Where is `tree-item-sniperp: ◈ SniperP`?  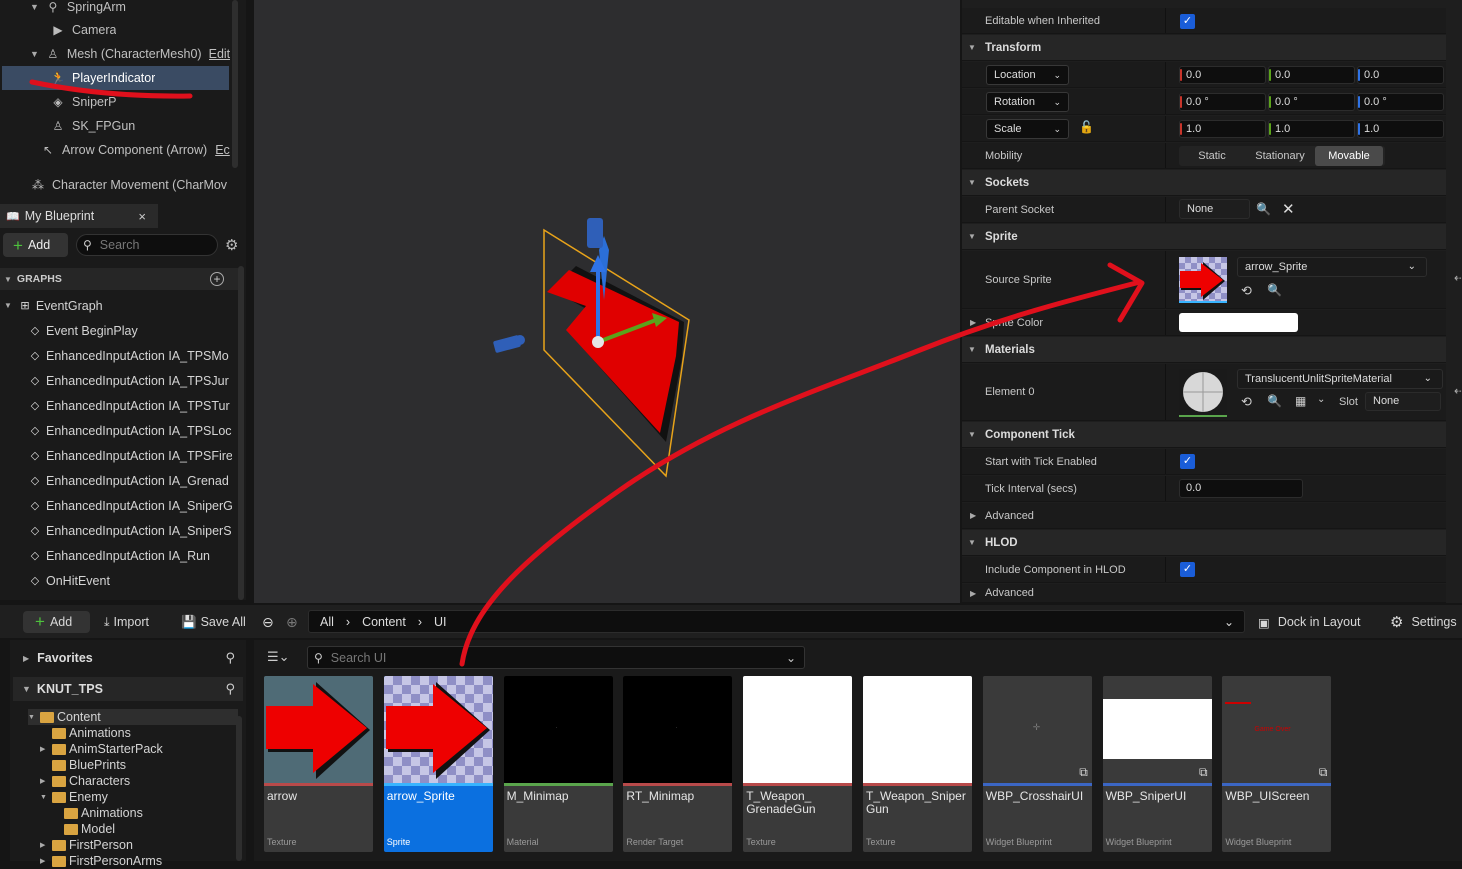
tree-item-sniperp: ◈ SniperP is located at coordinates (115, 102).